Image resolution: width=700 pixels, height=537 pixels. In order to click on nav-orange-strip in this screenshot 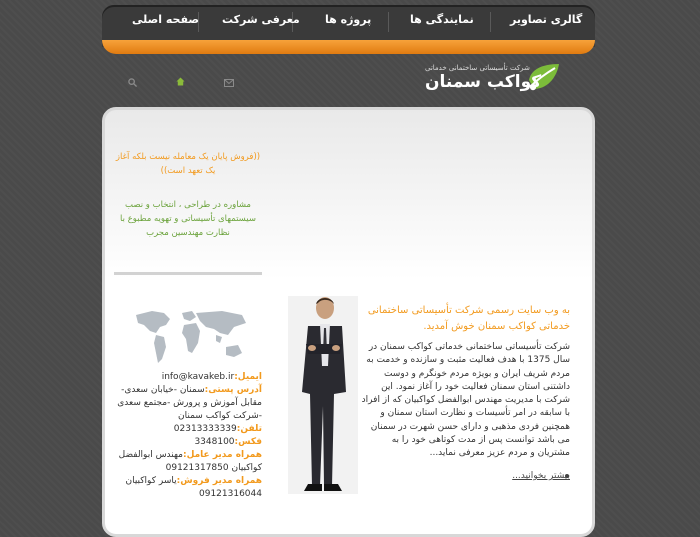, I will do `click(348, 47)`.